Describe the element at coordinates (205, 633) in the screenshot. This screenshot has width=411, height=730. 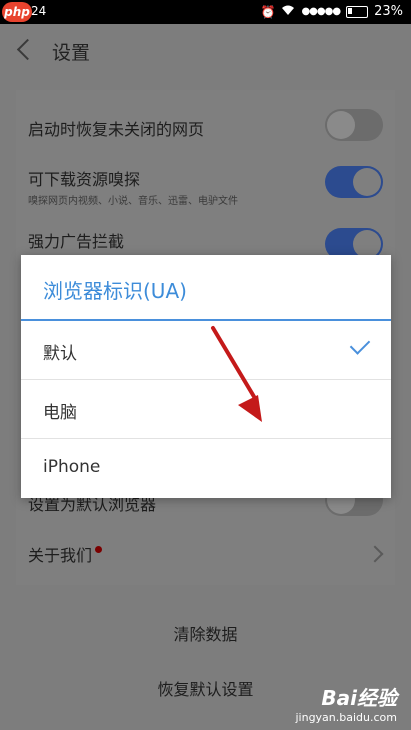
I see `clear-data-button: 清除数据` at that location.